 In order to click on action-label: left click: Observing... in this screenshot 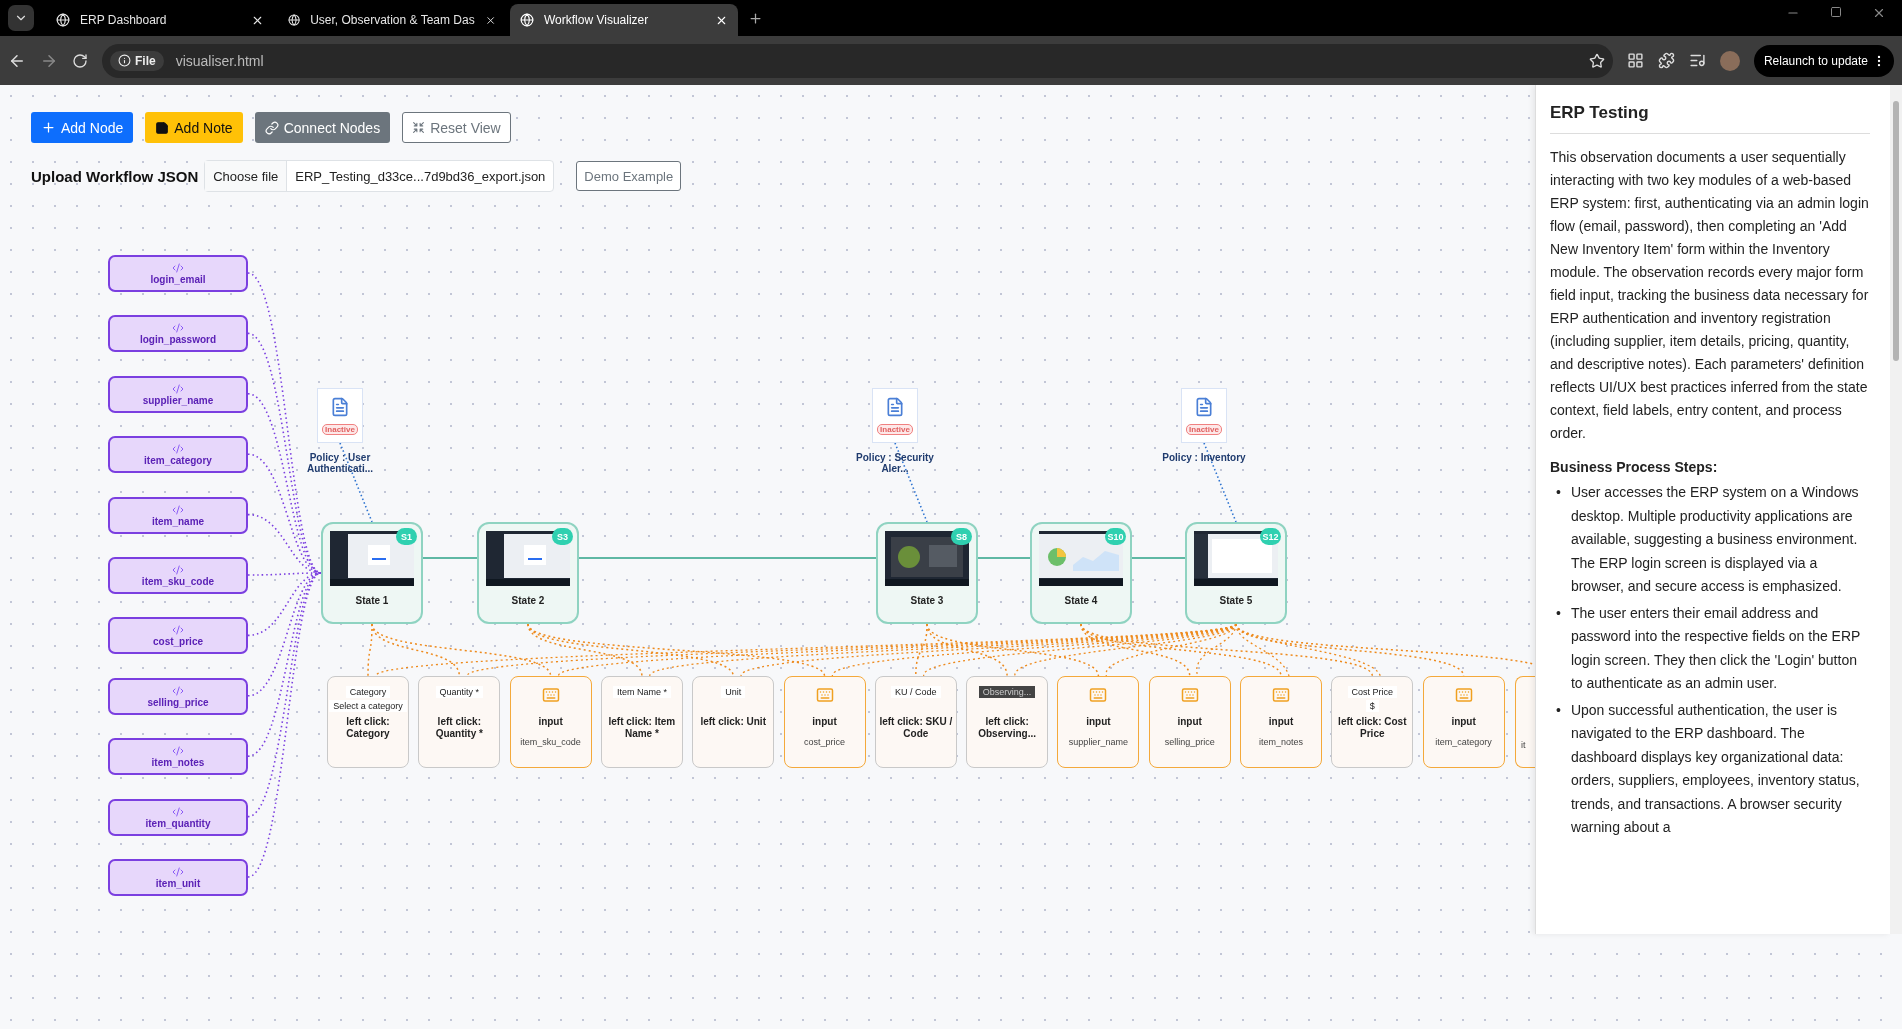, I will do `click(1007, 728)`.